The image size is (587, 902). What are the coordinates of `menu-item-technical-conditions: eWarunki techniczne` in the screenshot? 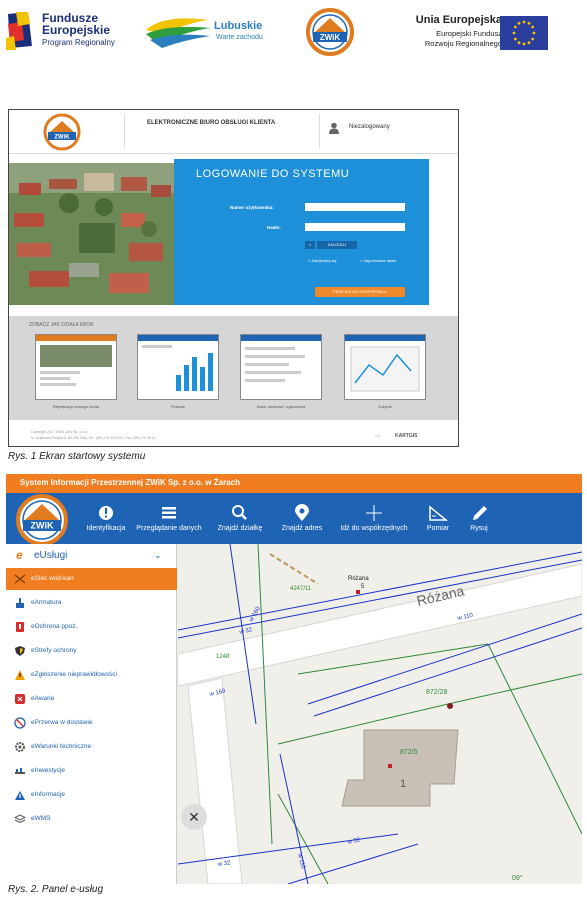 It's located at (91, 747).